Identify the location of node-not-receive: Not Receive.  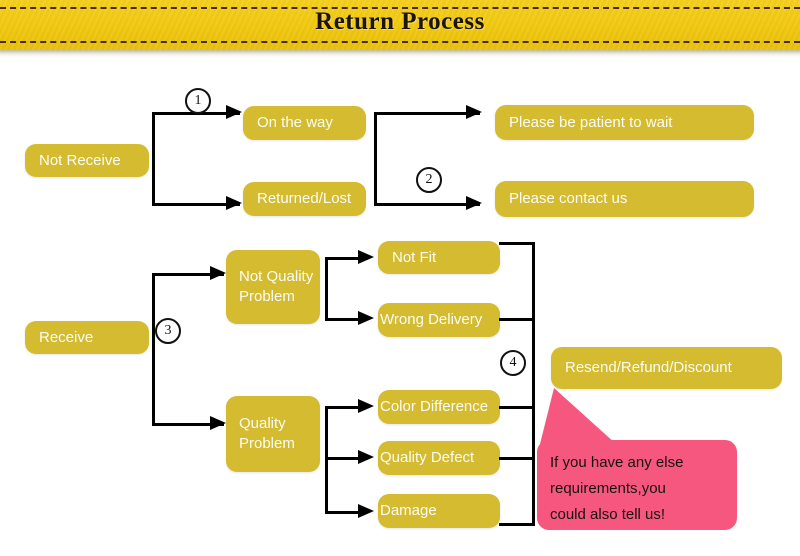
(87, 160).